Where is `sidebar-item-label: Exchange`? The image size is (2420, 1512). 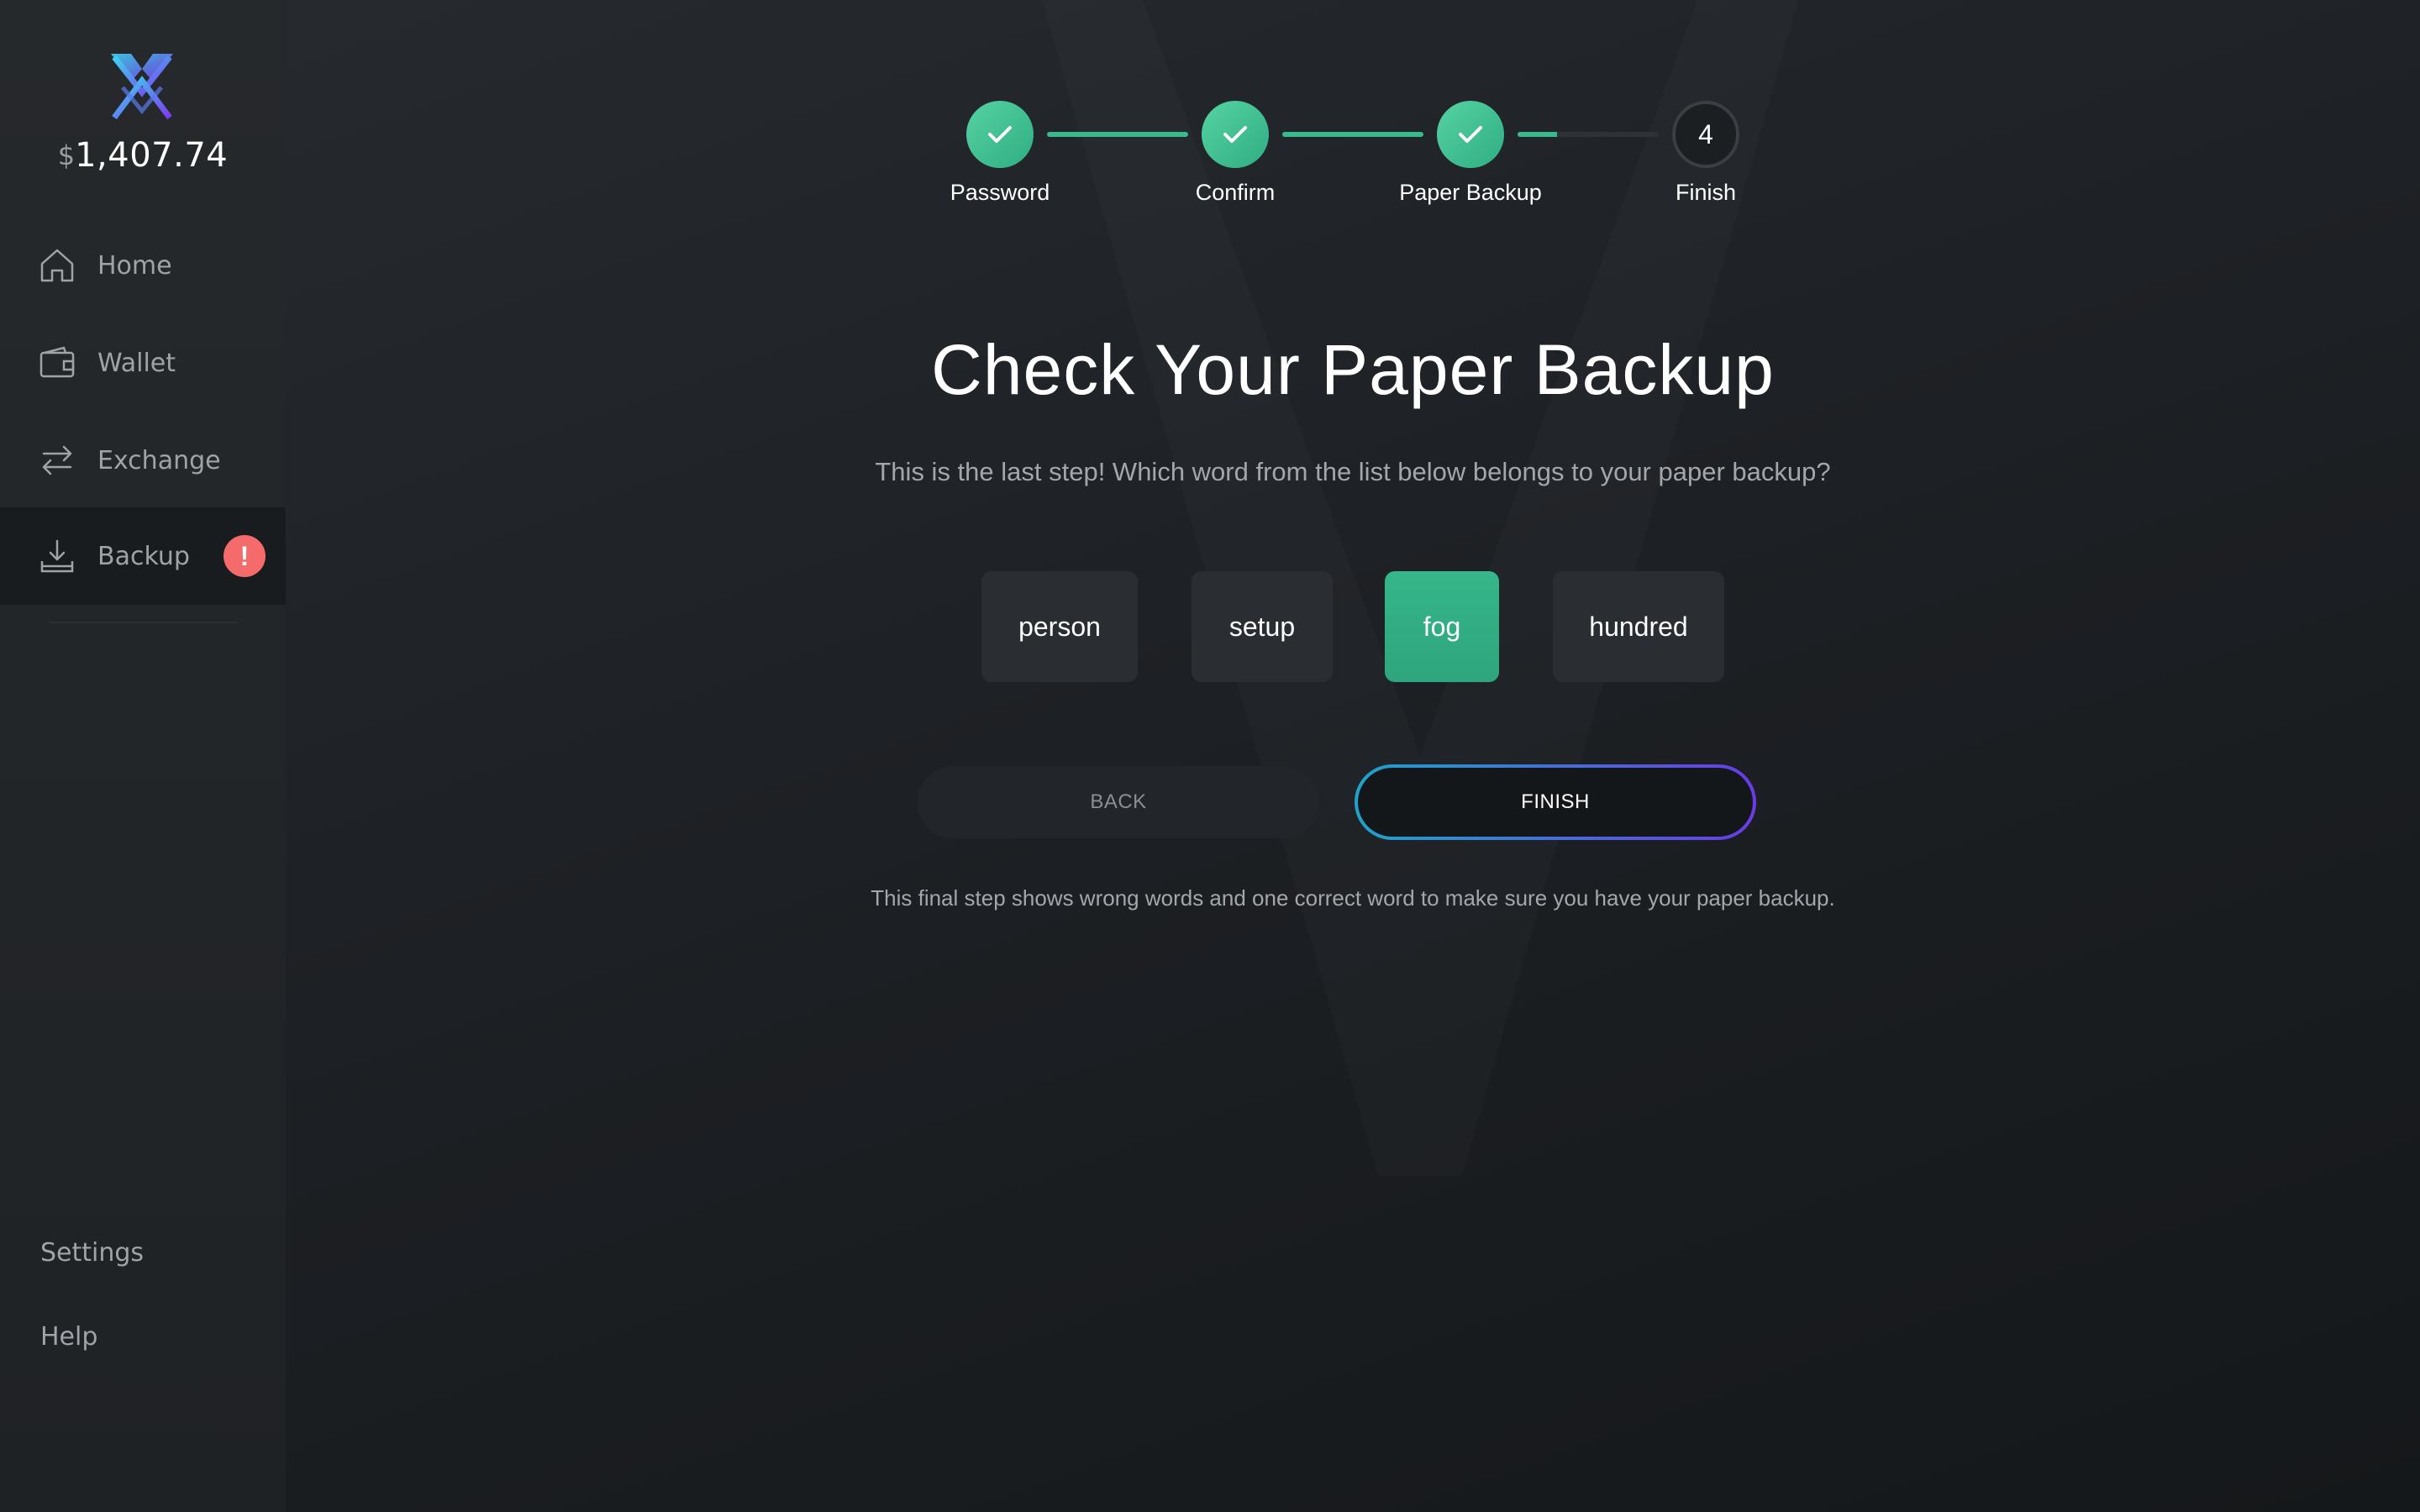 sidebar-item-label: Exchange is located at coordinates (159, 460).